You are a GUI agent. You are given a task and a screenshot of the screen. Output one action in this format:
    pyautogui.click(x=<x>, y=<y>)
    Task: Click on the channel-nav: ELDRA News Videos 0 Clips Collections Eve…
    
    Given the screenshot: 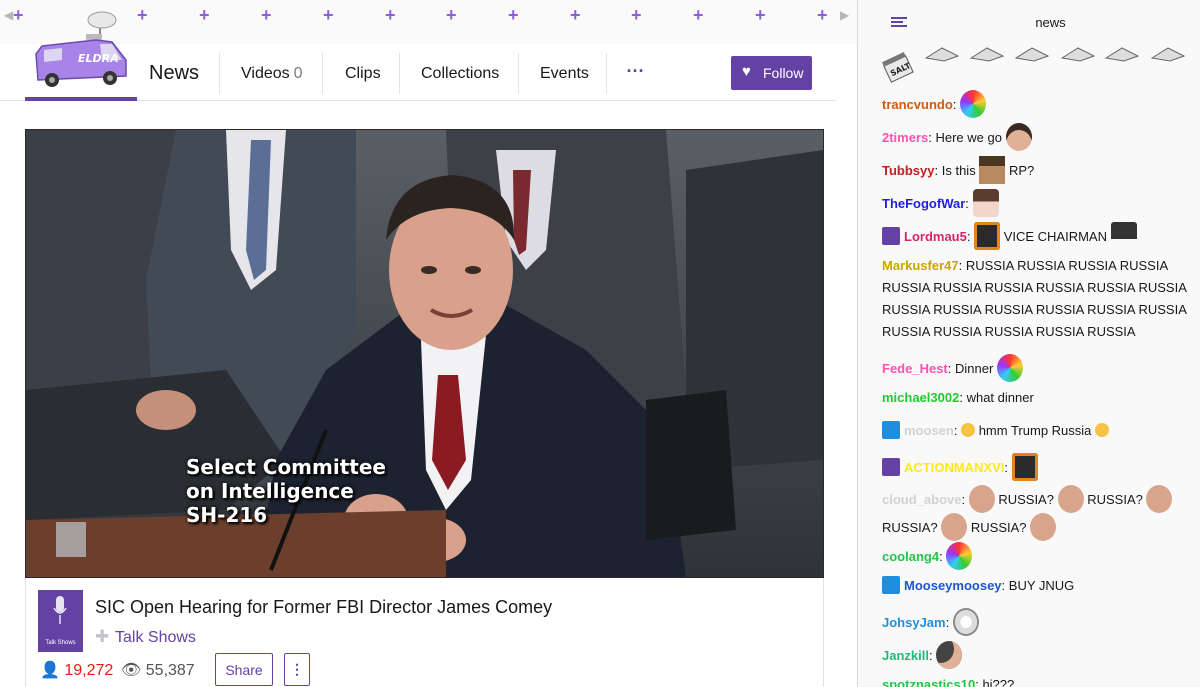 What is the action you would take?
    pyautogui.click(x=418, y=56)
    